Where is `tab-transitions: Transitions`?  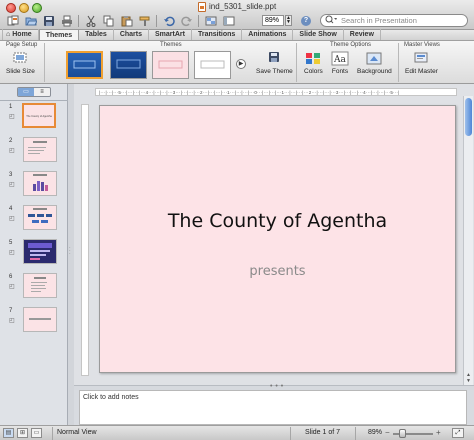 tab-transitions: Transitions is located at coordinates (217, 34).